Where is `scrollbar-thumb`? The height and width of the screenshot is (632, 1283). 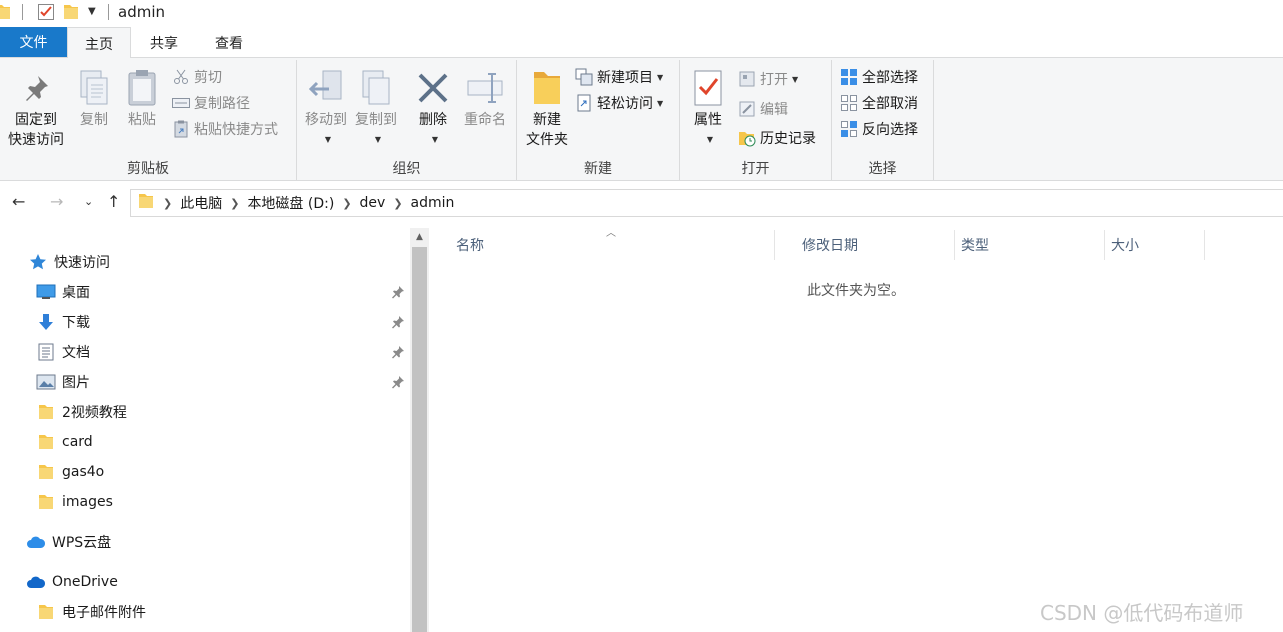
scrollbar-thumb is located at coordinates (419, 439).